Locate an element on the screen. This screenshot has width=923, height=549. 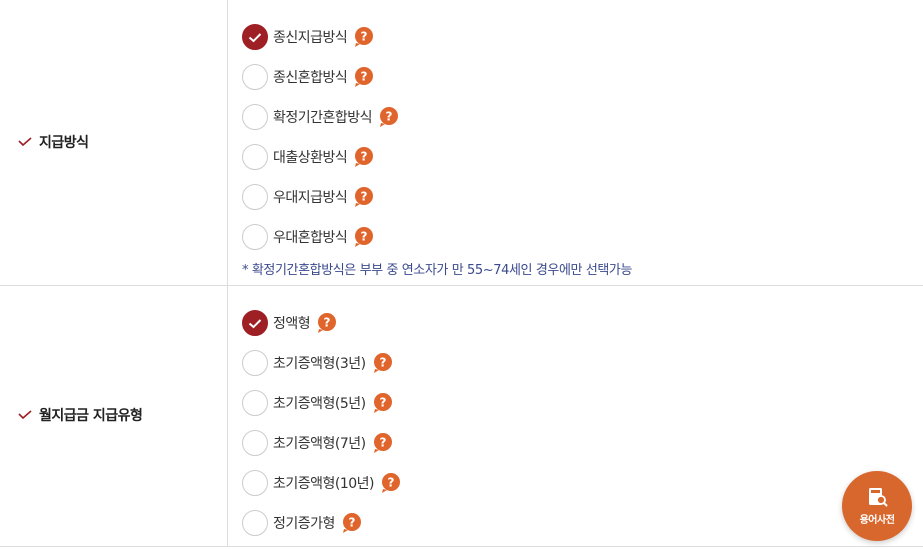
option-preferential-mixed: 우대혼합방식 ? is located at coordinates (437, 237).